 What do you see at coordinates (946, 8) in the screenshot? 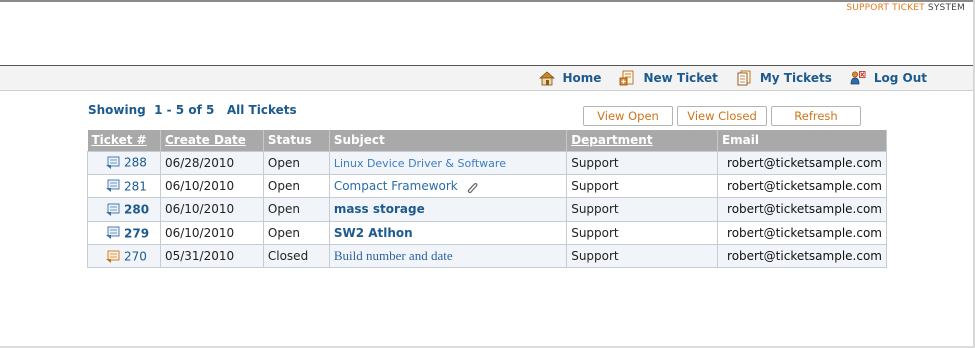
I see `brand-part-2: System` at bounding box center [946, 8].